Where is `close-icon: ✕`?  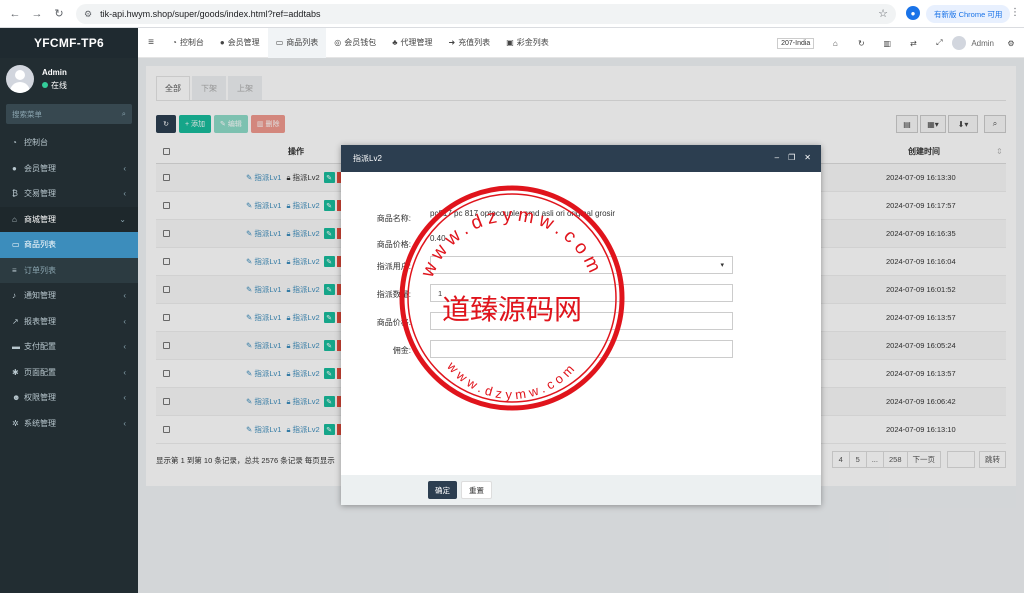 close-icon: ✕ is located at coordinates (807, 157).